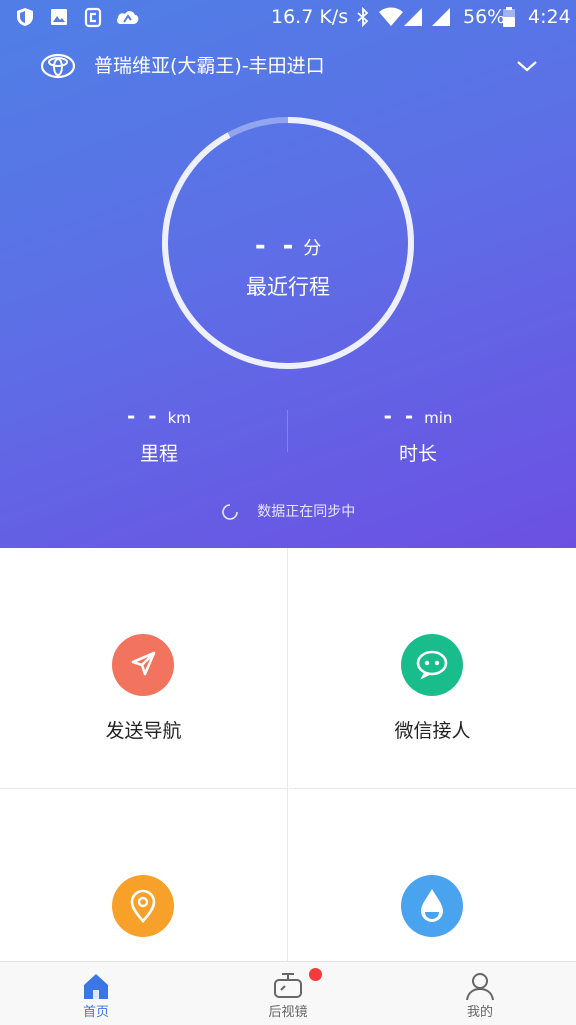  What do you see at coordinates (96, 986) in the screenshot?
I see `home-icon` at bounding box center [96, 986].